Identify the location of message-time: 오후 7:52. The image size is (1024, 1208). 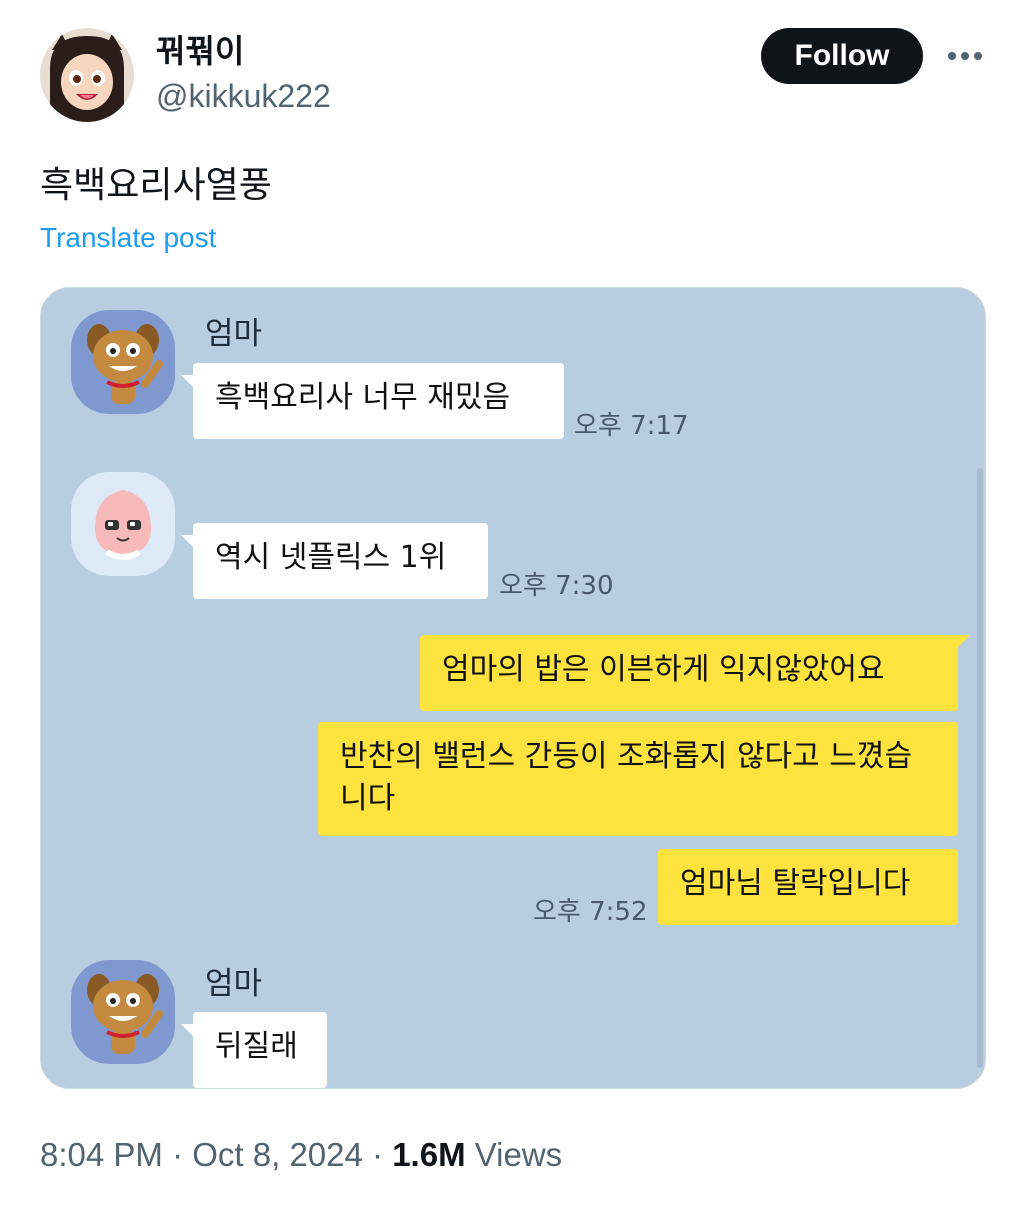
(590, 912).